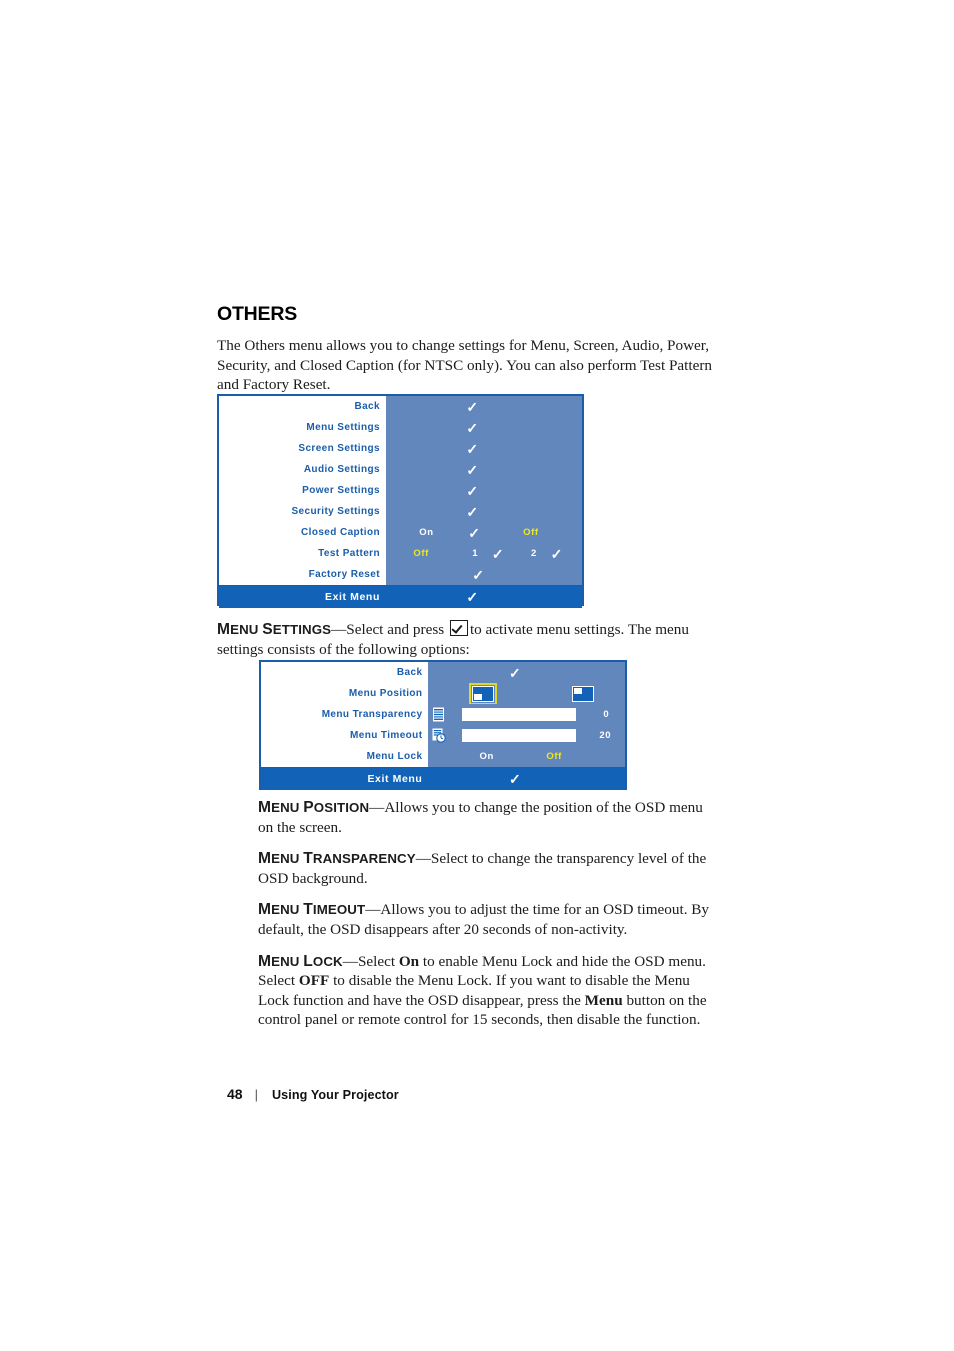 This screenshot has width=954, height=1351. I want to click on osd-label-menu-timeout: Menu Timeout, so click(345, 735).